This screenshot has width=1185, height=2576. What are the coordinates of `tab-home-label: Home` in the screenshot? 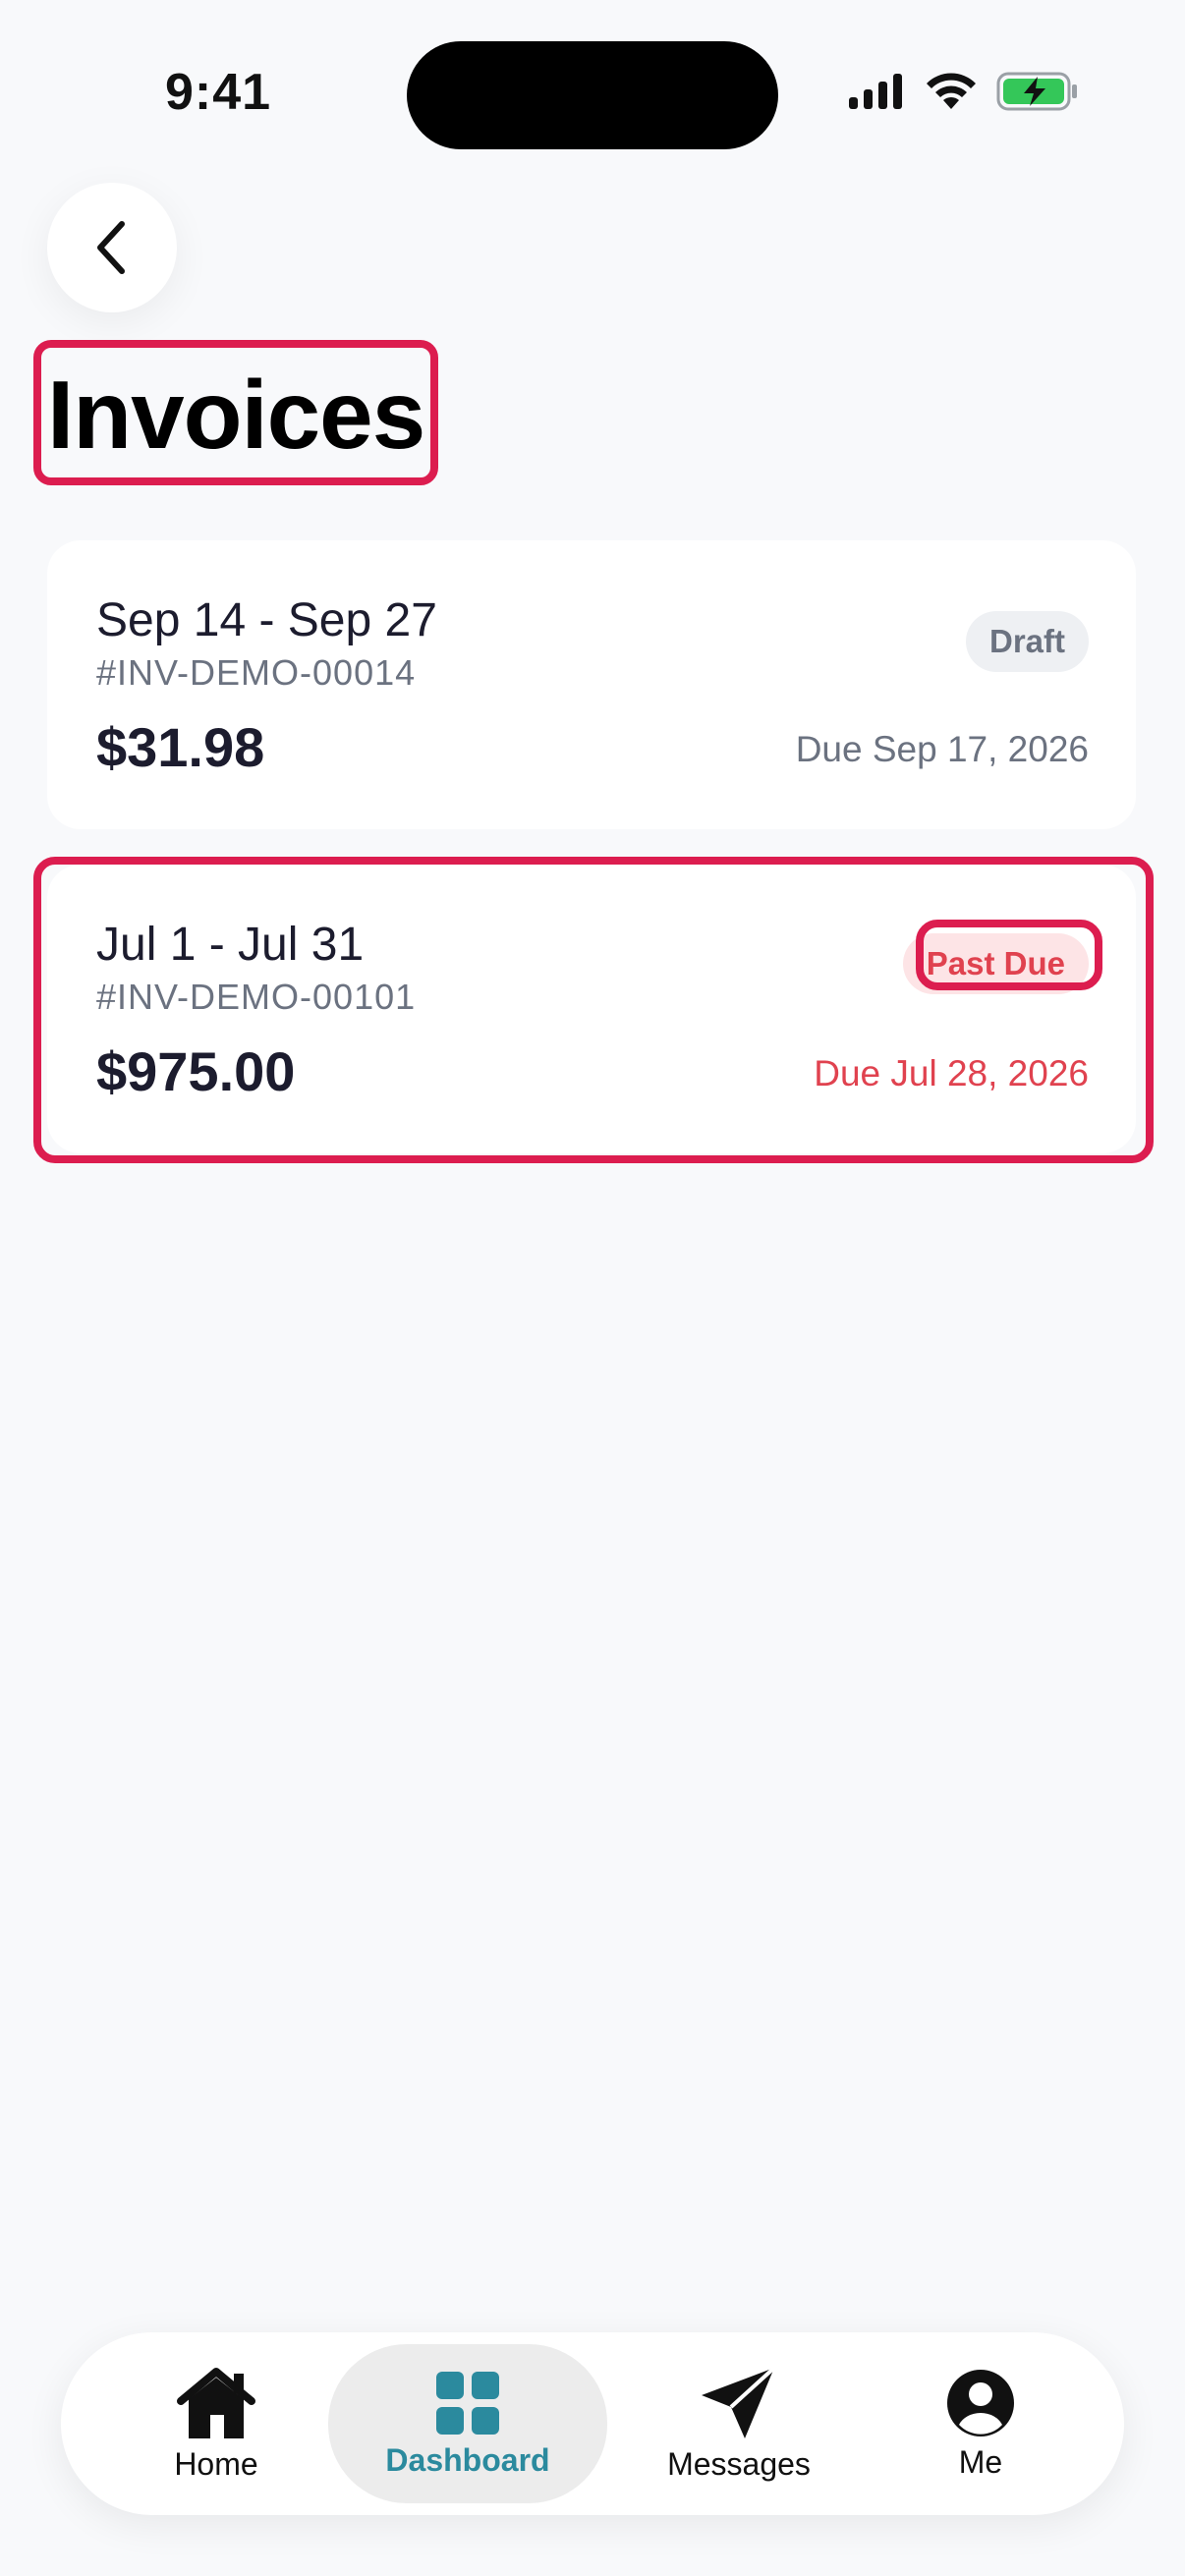 It's located at (216, 2463).